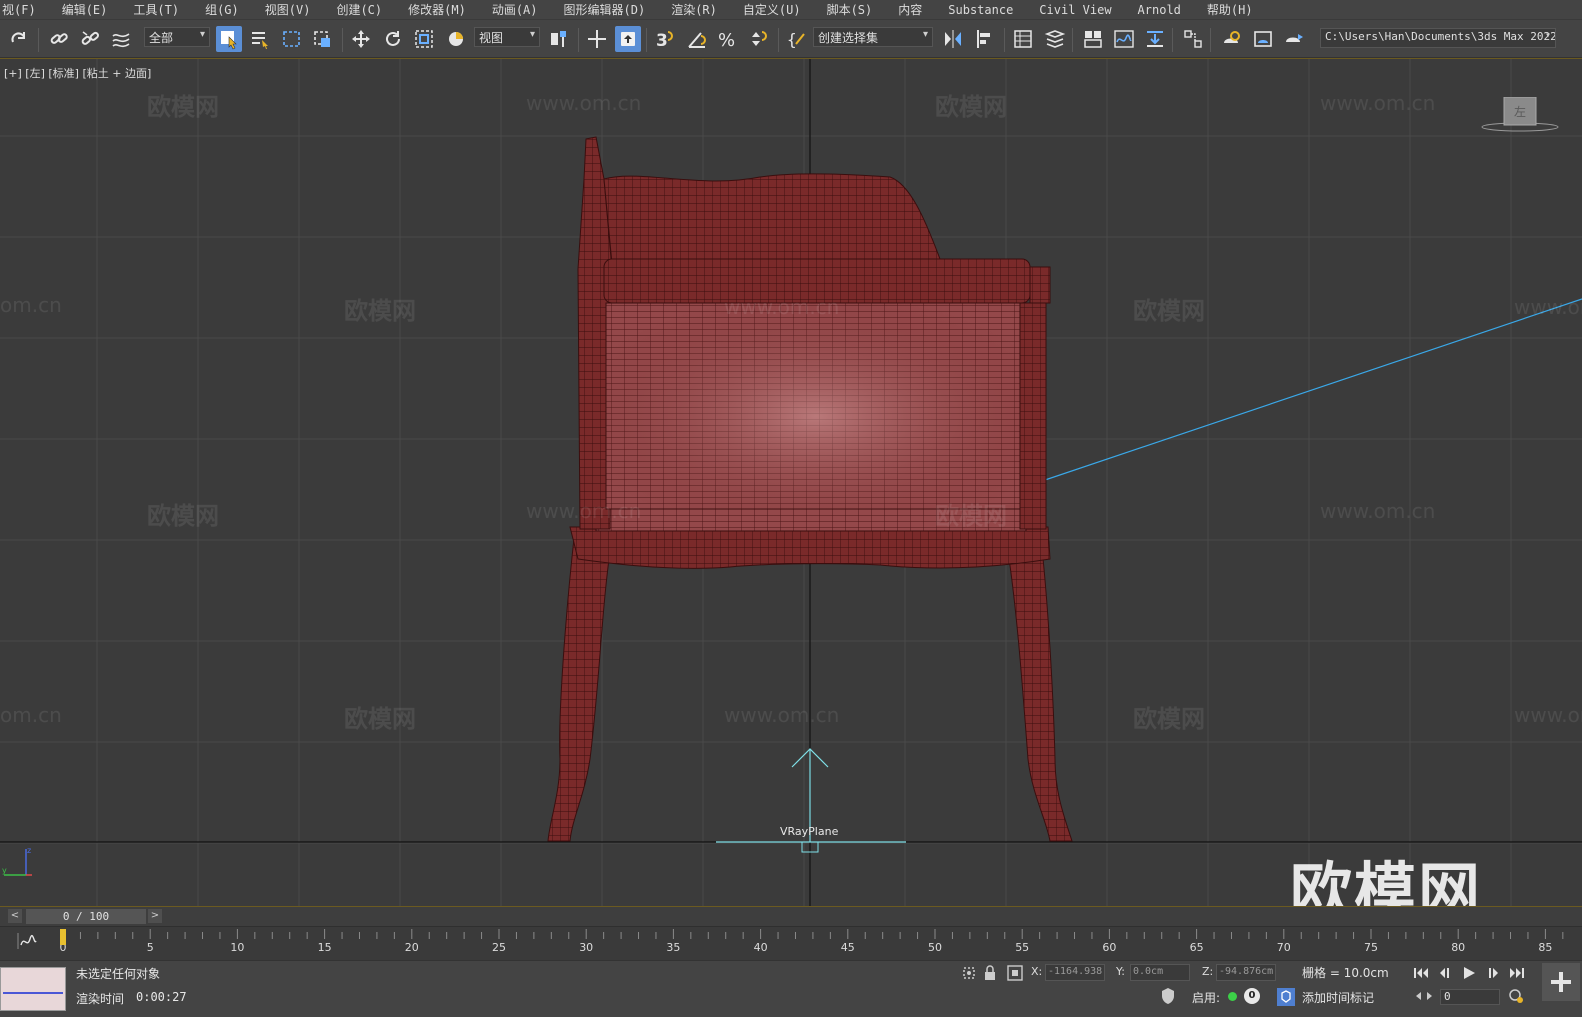 Image resolution: width=1582 pixels, height=1017 pixels. Describe the element at coordinates (19, 39) in the screenshot. I see `redo-icon` at that location.